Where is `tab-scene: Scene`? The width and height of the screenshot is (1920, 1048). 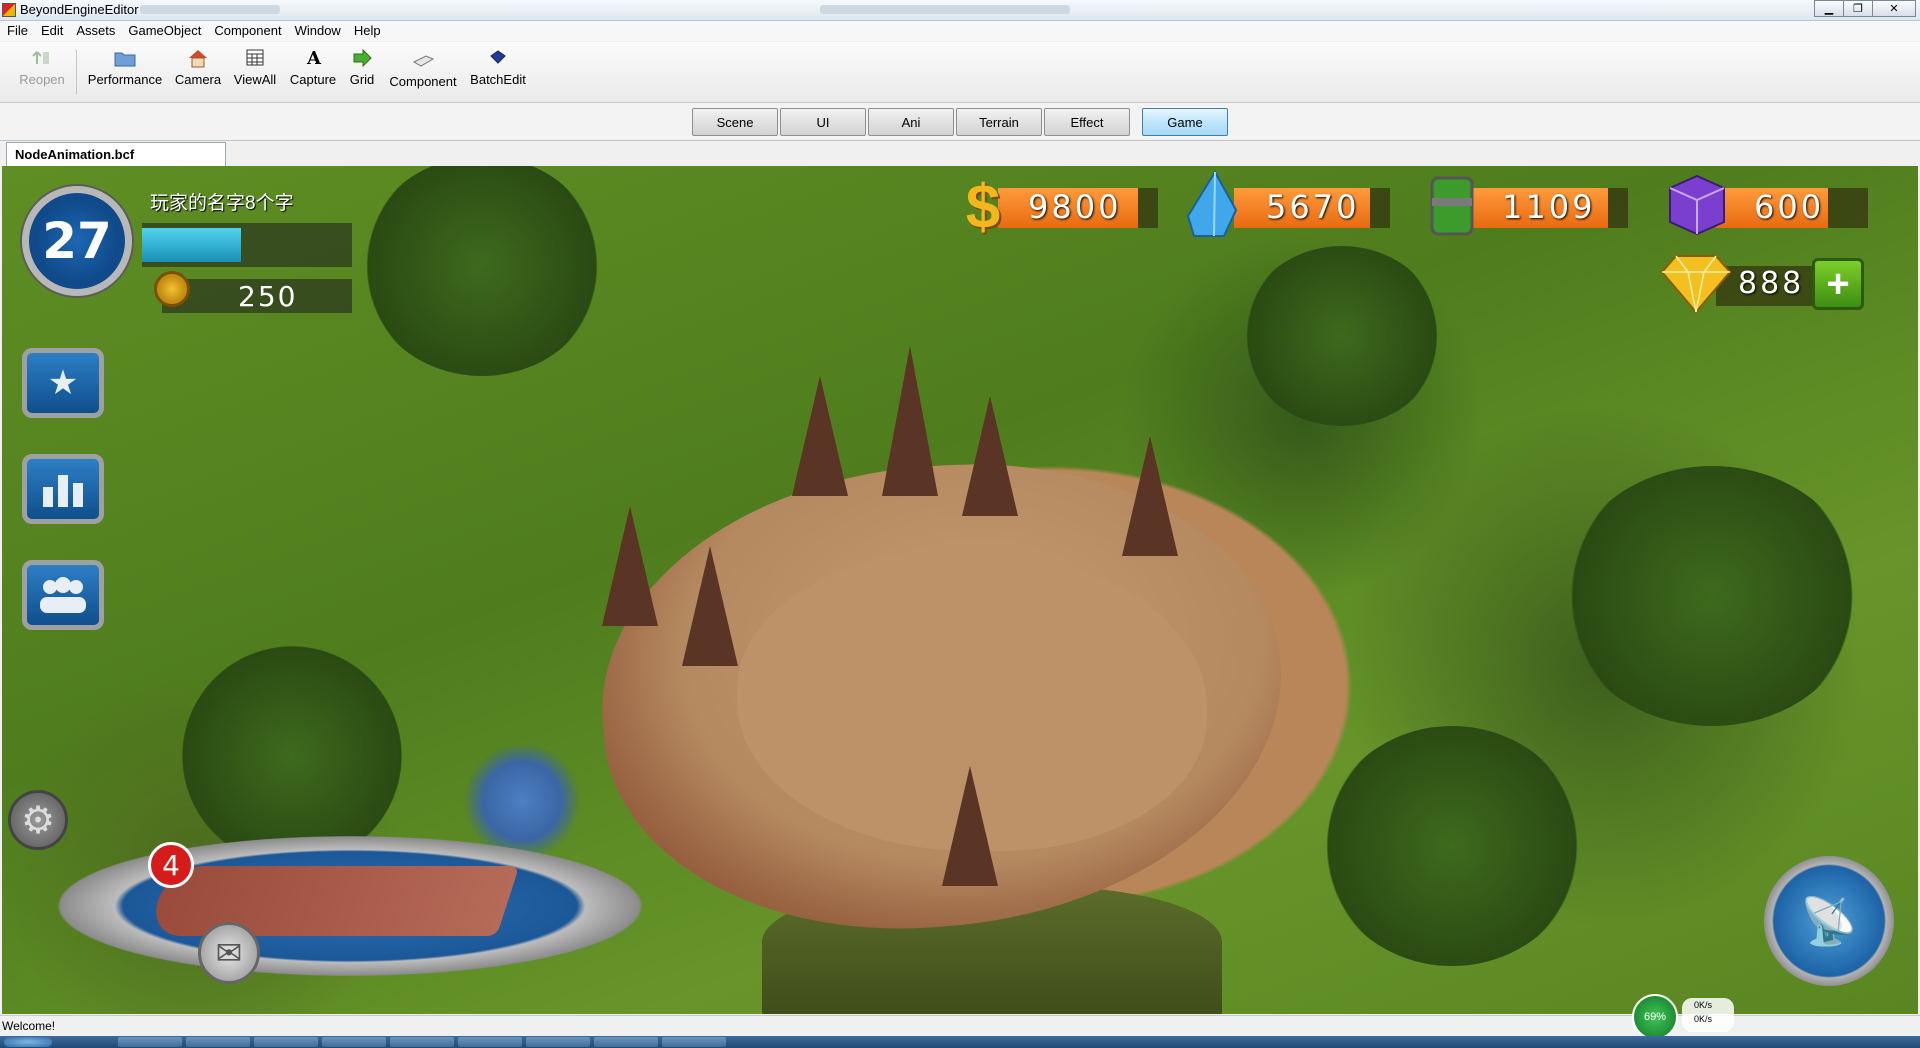 tab-scene: Scene is located at coordinates (735, 122).